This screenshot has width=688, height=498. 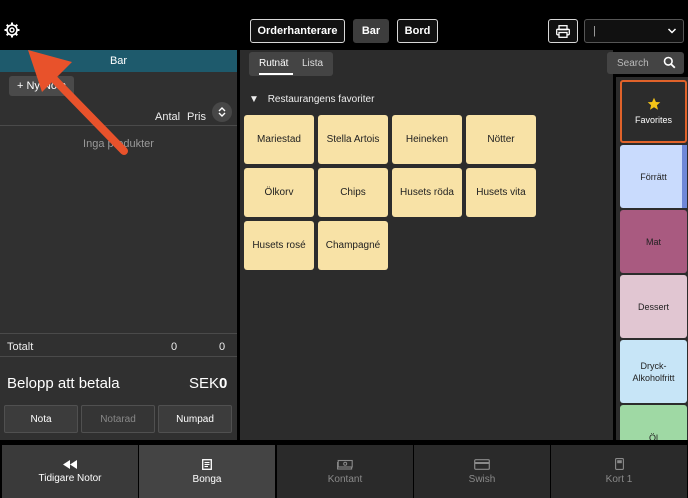 What do you see at coordinates (276, 74) in the screenshot?
I see `active-tab-indicator` at bounding box center [276, 74].